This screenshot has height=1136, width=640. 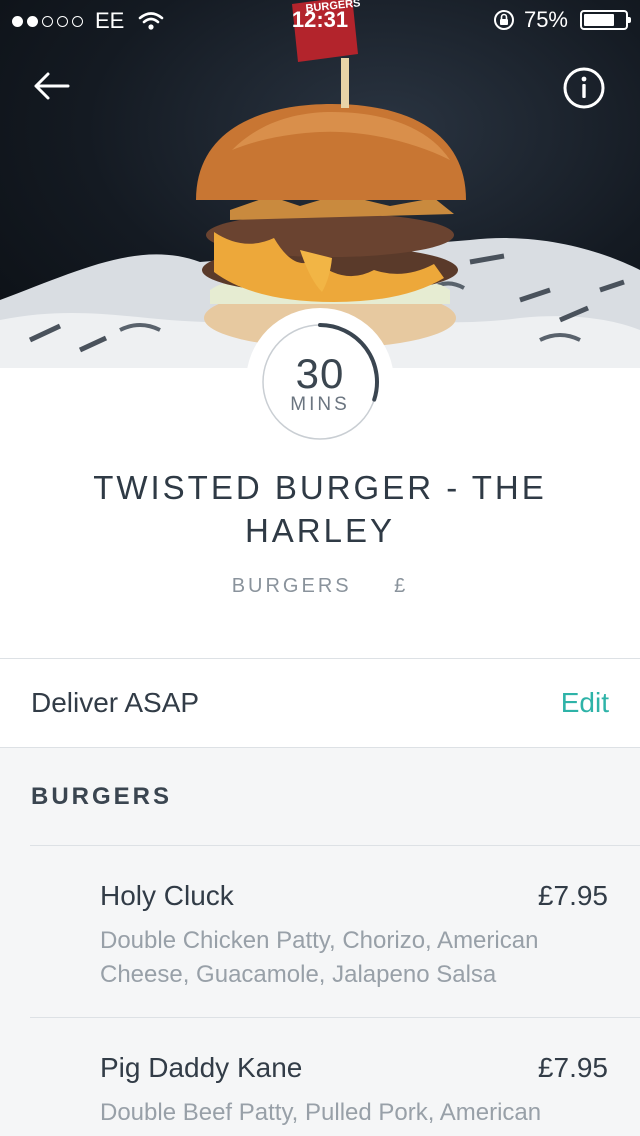 I want to click on restaurant-name: TWISTED BURGER - THE HARLEY, so click(x=320, y=509).